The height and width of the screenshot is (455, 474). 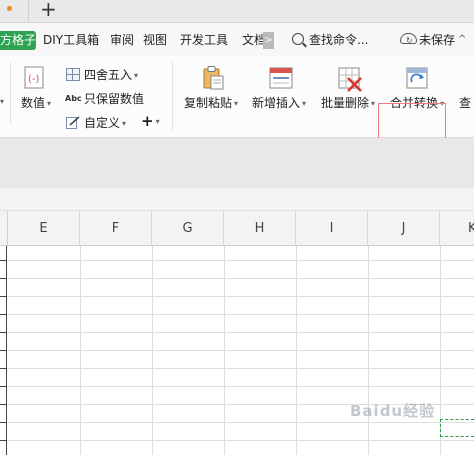 What do you see at coordinates (116, 228) in the screenshot?
I see `column-header-f: F` at bounding box center [116, 228].